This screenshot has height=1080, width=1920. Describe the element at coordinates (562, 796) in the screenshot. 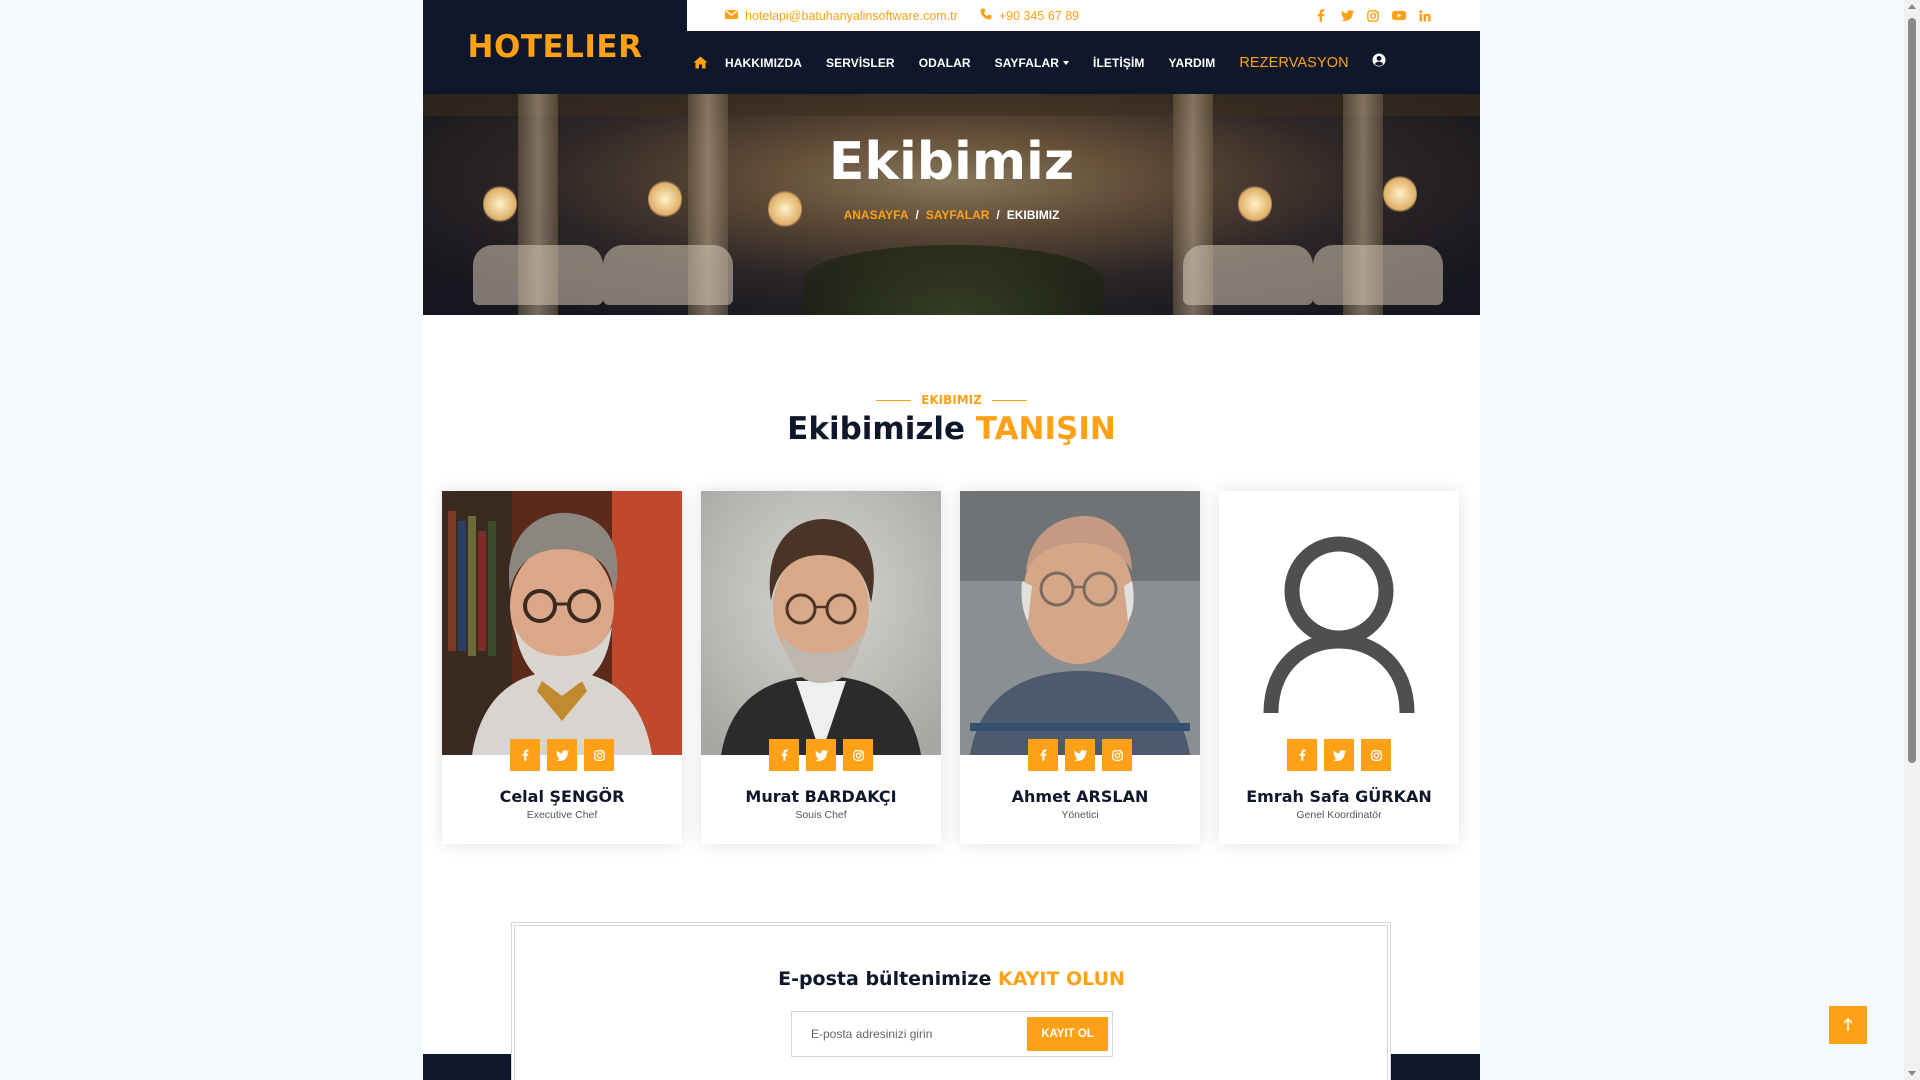

I see `team-member-name: Celal ŞENGÖR` at that location.